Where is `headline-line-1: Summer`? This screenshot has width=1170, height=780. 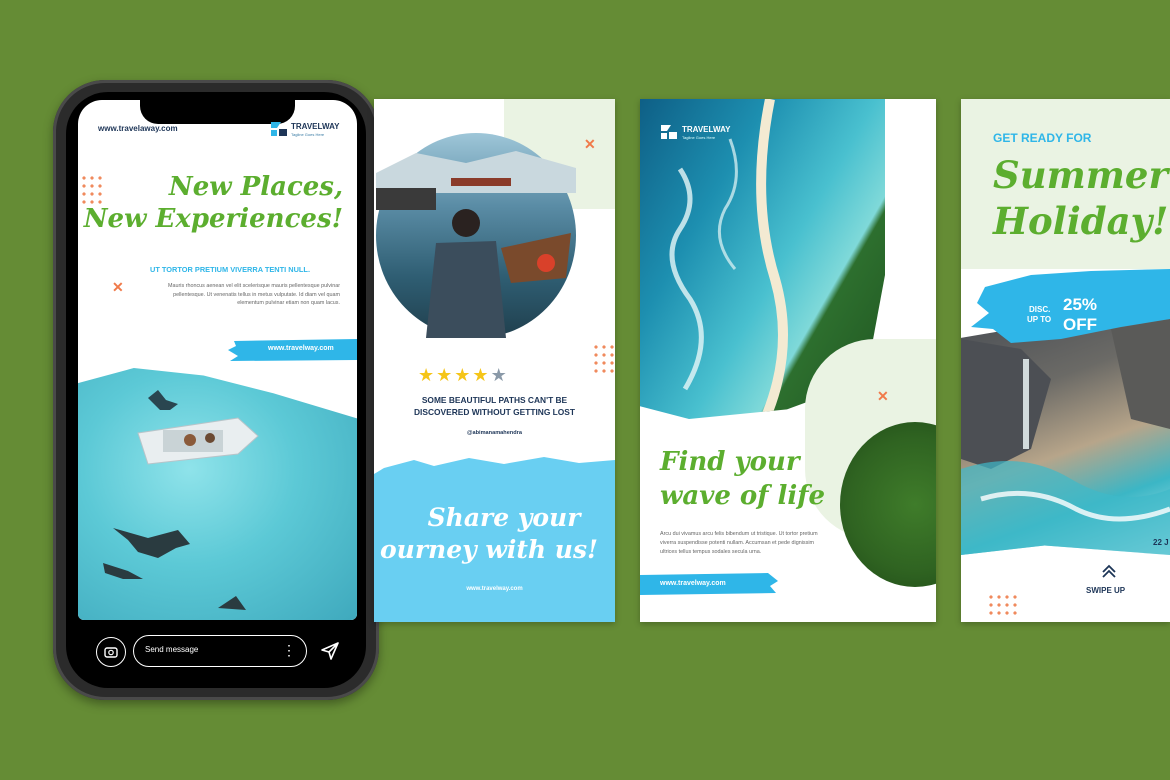
headline-line-1: Summer is located at coordinates (1080, 175).